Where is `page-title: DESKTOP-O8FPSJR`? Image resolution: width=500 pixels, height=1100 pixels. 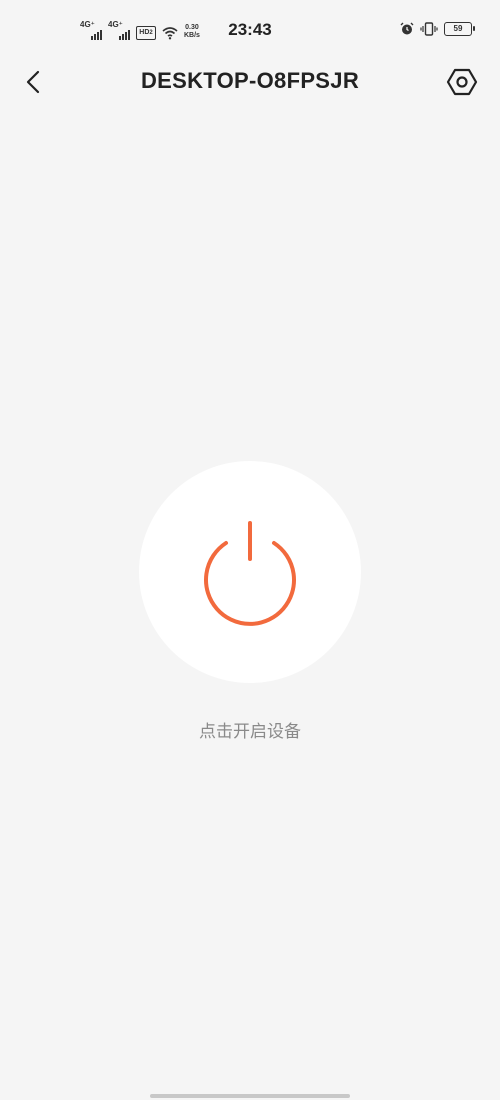 page-title: DESKTOP-O8FPSJR is located at coordinates (250, 80).